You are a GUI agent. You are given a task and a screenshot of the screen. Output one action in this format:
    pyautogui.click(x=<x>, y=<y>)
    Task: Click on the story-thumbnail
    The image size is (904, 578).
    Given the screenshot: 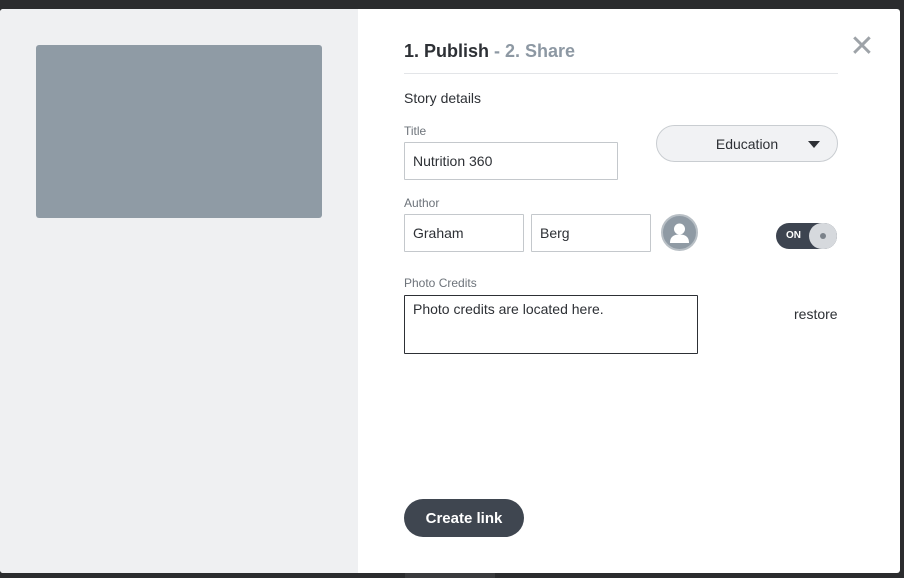 What is the action you would take?
    pyautogui.click(x=179, y=131)
    